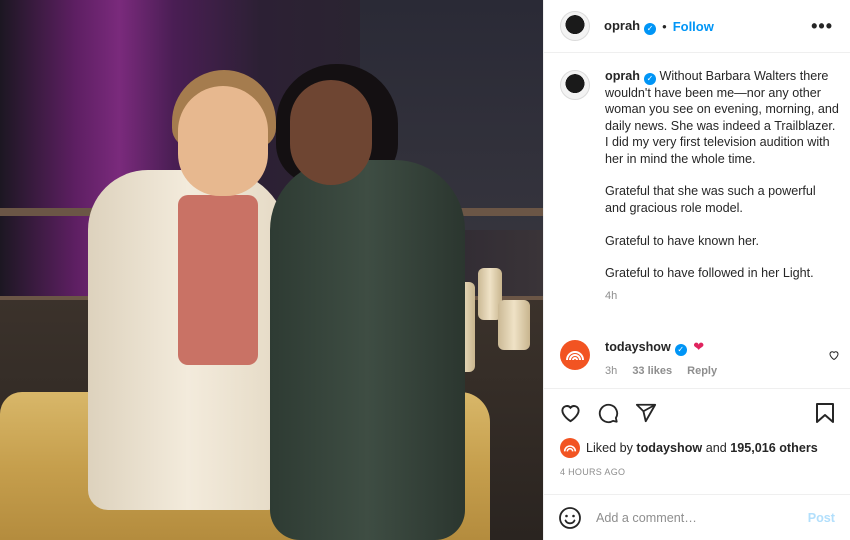  Describe the element at coordinates (693, 26) in the screenshot. I see `follow-button: Follow` at that location.